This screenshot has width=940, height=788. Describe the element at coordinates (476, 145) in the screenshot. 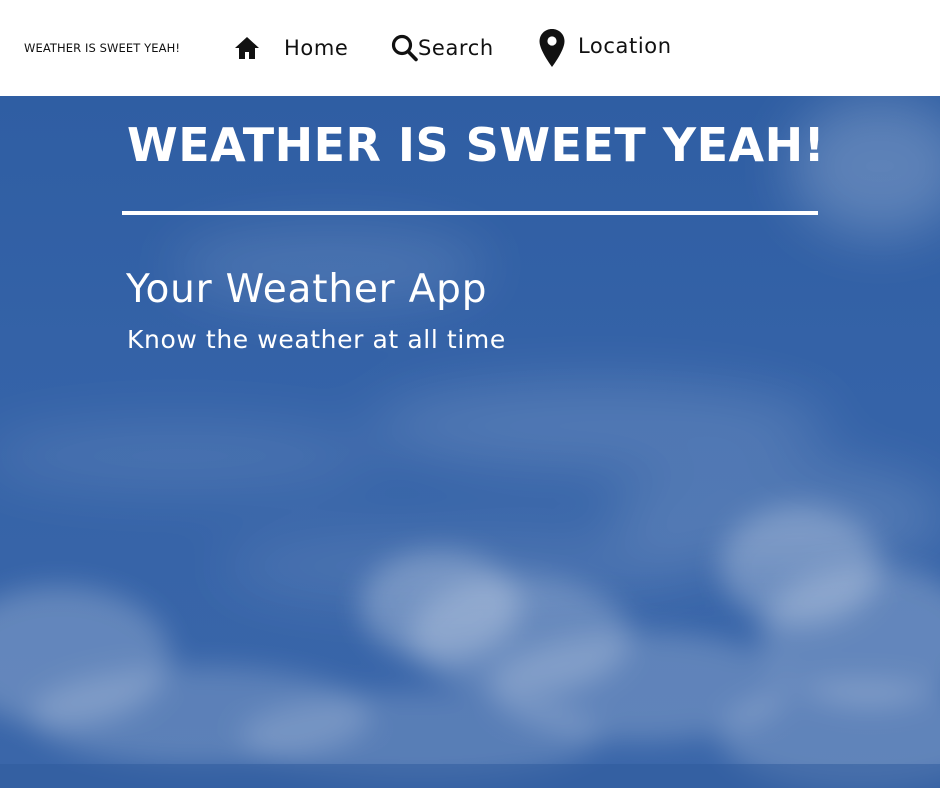

I see `hero-title: WEATHER IS SWEET YEAH!` at that location.